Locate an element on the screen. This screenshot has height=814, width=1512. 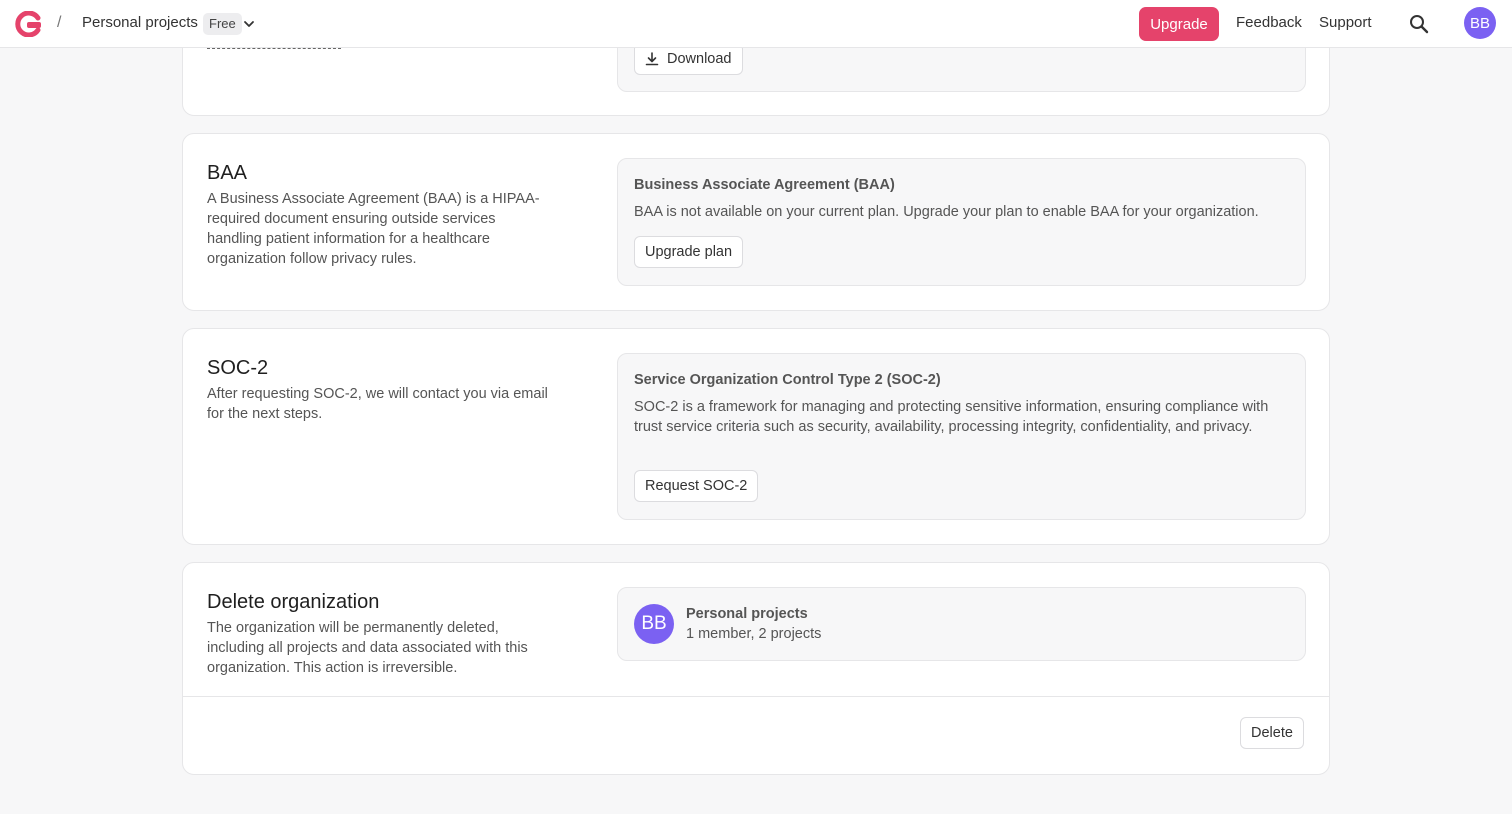
soc2-title: SOC-2 is located at coordinates (238, 368).